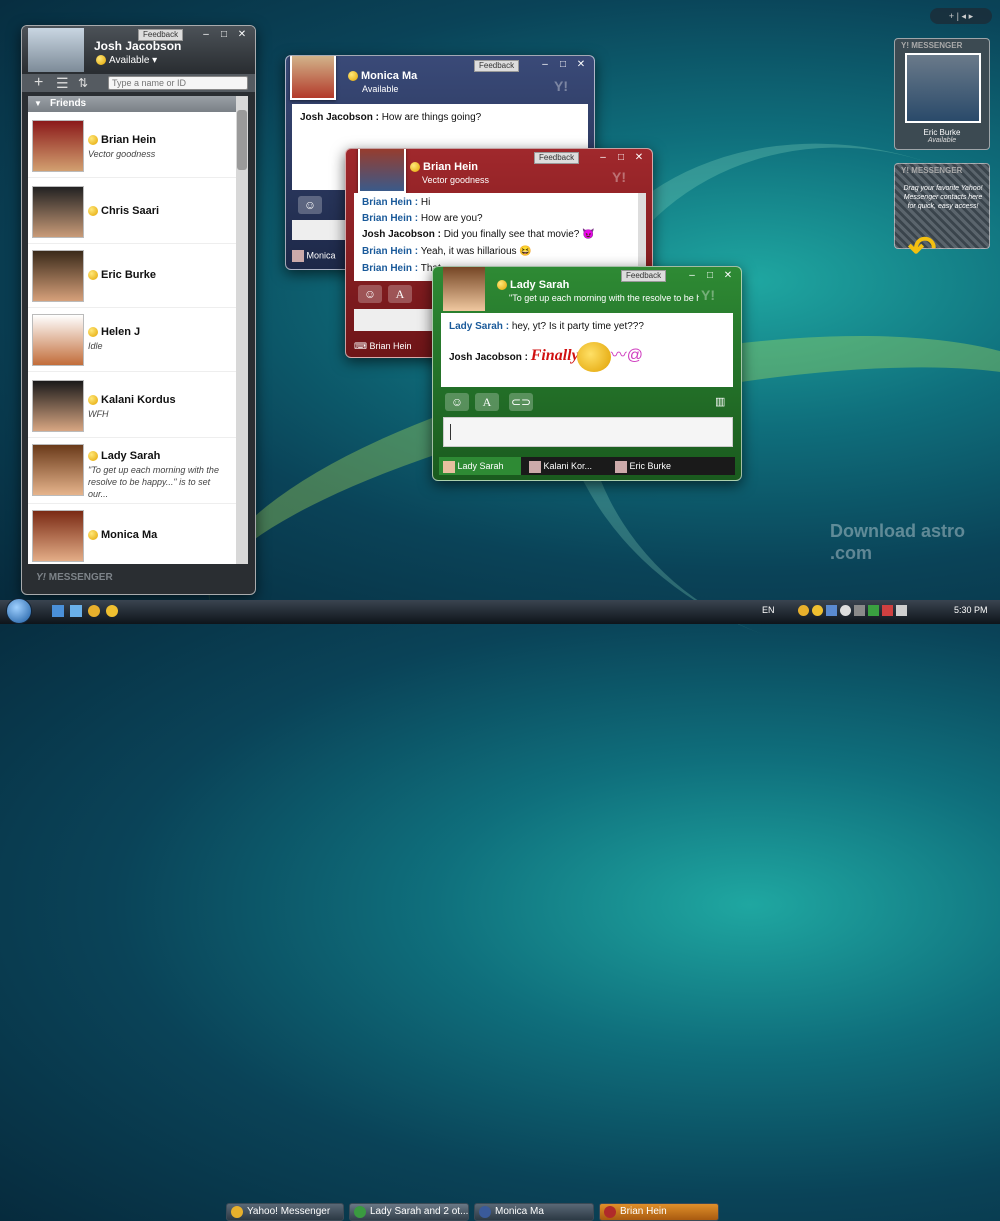 The height and width of the screenshot is (1221, 1000). Describe the element at coordinates (128, 275) in the screenshot. I see `friend-name: Eric Burke` at that location.